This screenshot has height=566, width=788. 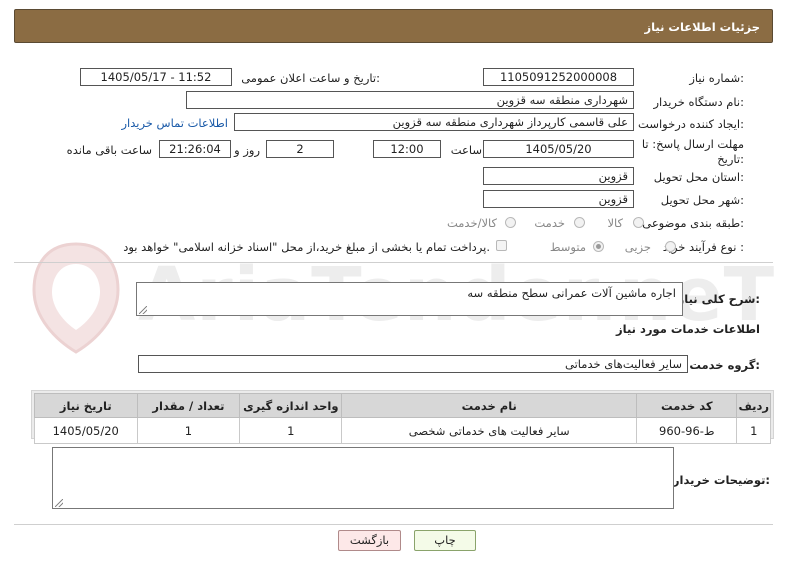 I want to click on deadline-time-label: ساعت, so click(x=466, y=150).